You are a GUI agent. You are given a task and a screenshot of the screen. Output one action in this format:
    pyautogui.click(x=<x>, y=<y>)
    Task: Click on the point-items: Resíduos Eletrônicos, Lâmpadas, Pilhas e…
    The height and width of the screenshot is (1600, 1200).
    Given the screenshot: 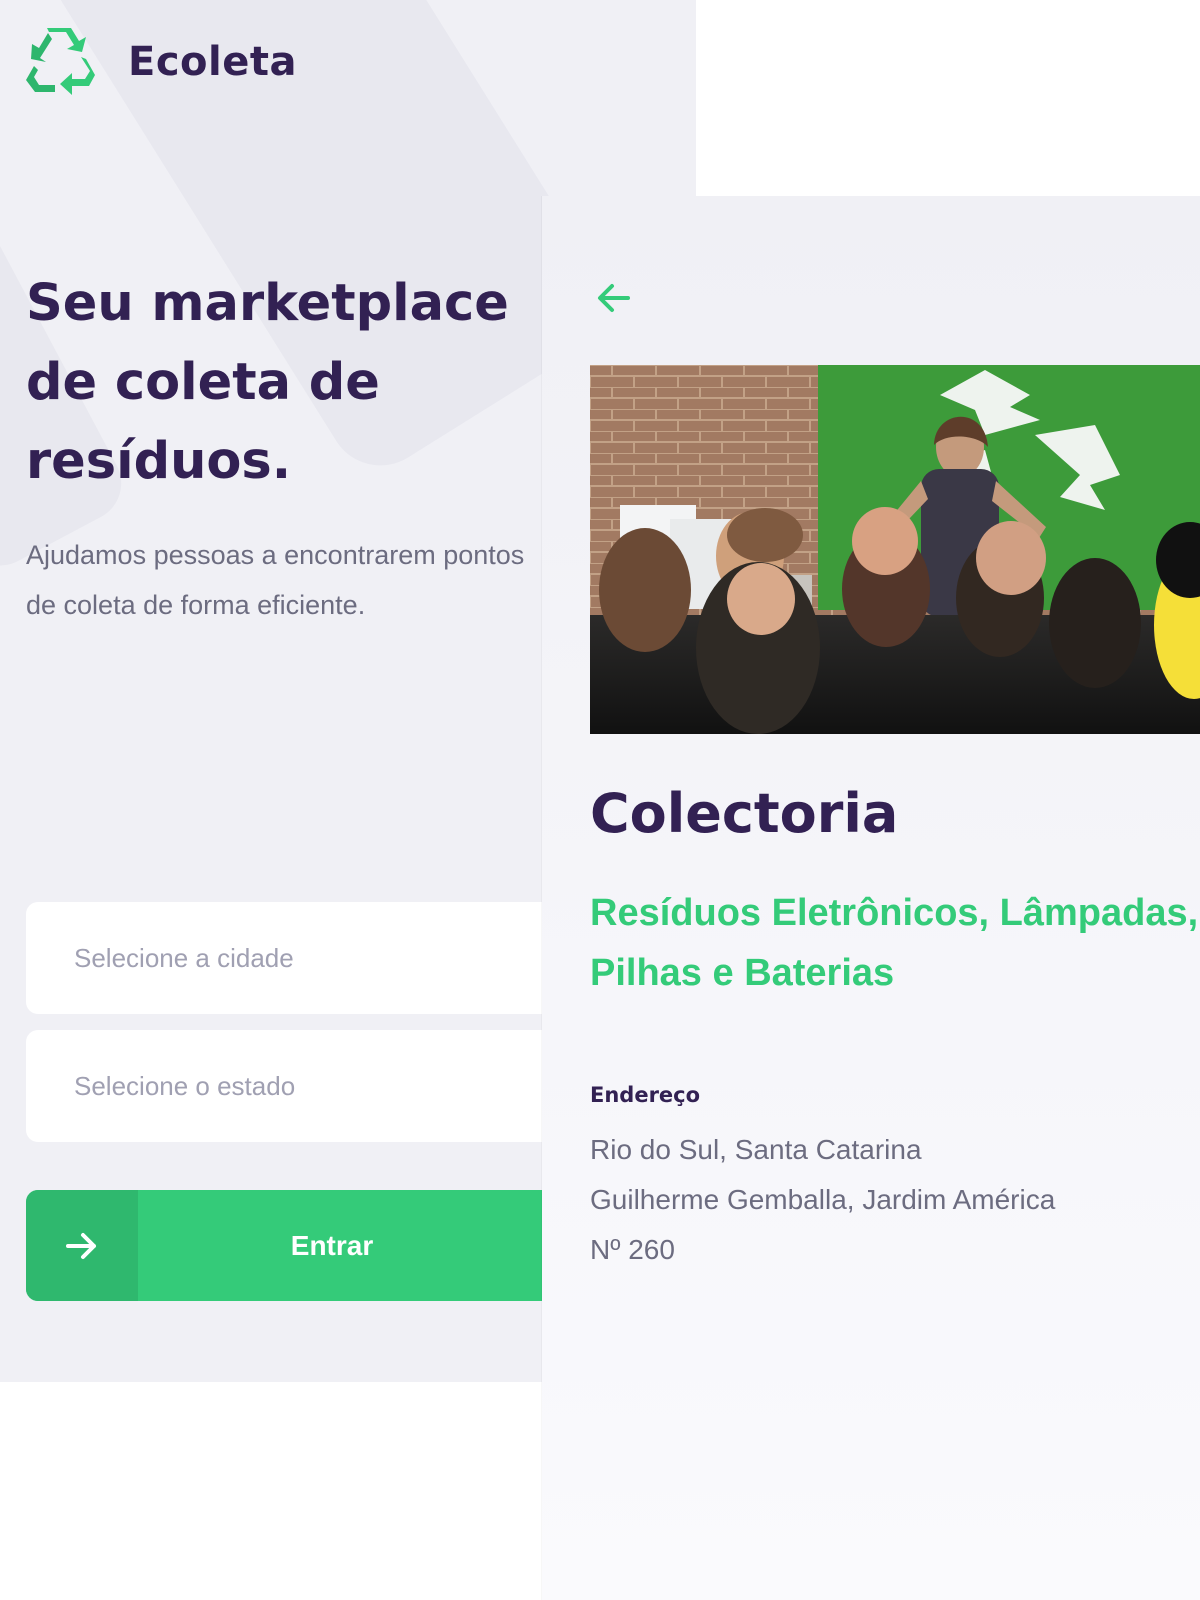 What is the action you would take?
    pyautogui.click(x=894, y=943)
    